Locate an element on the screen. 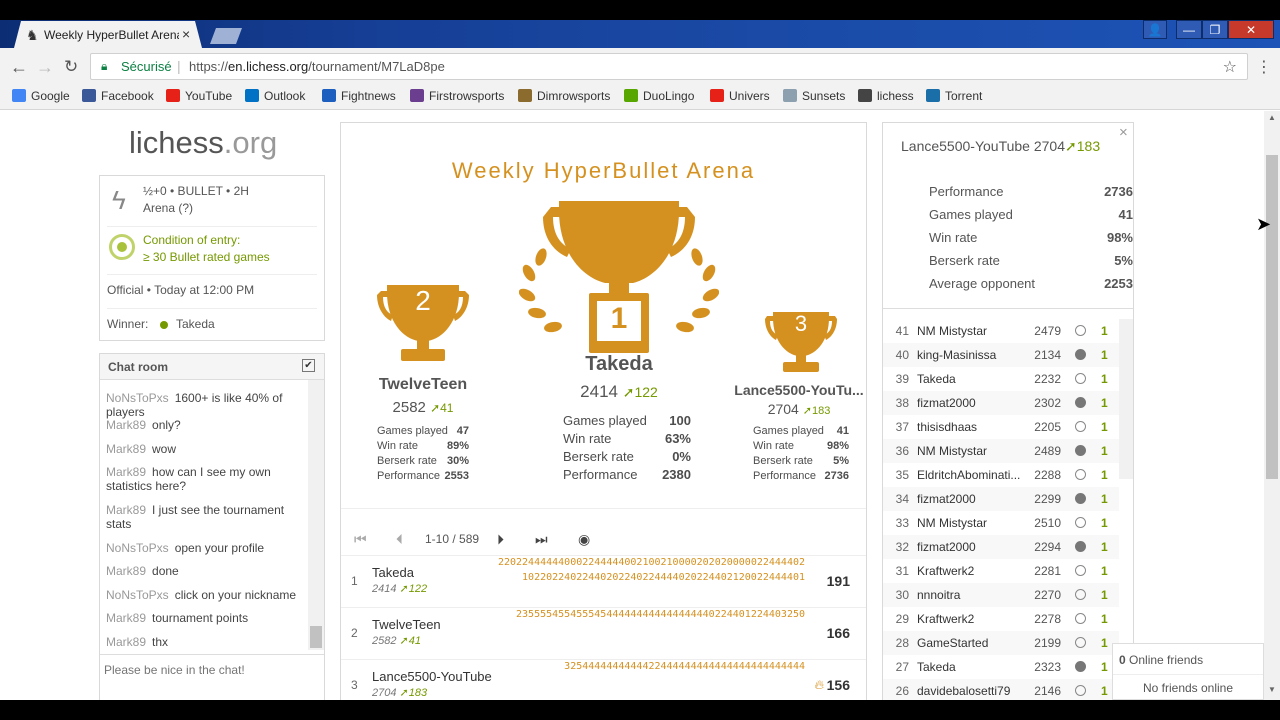 This screenshot has height=720, width=1280. jump-to-me-icon: ◉ is located at coordinates (584, 539).